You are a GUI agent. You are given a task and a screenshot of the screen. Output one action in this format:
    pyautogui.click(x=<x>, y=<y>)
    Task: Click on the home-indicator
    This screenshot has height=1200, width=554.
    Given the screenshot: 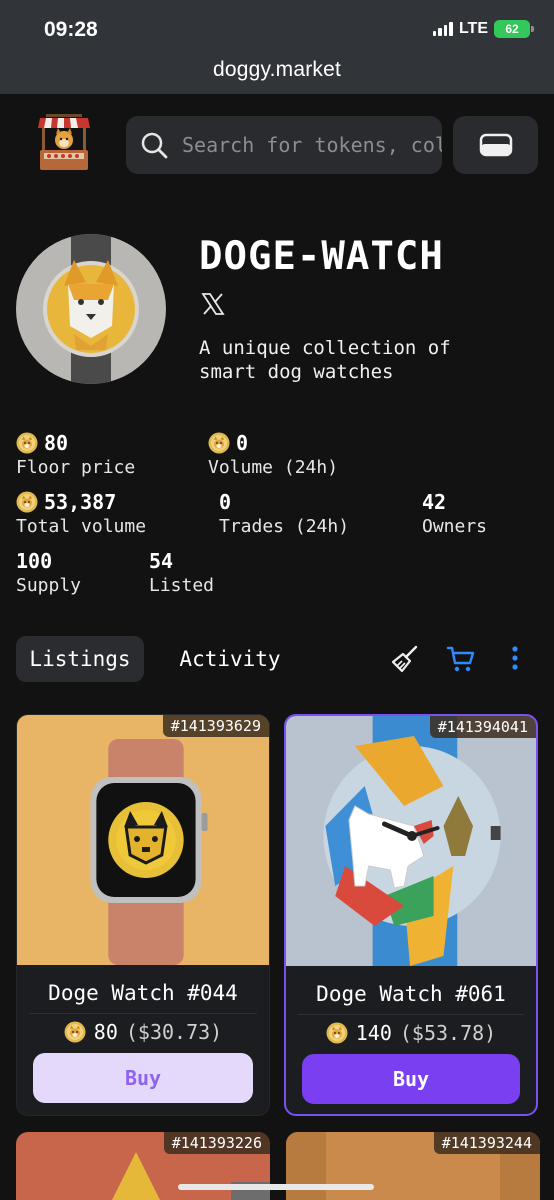 What is the action you would take?
    pyautogui.click(x=276, y=1187)
    